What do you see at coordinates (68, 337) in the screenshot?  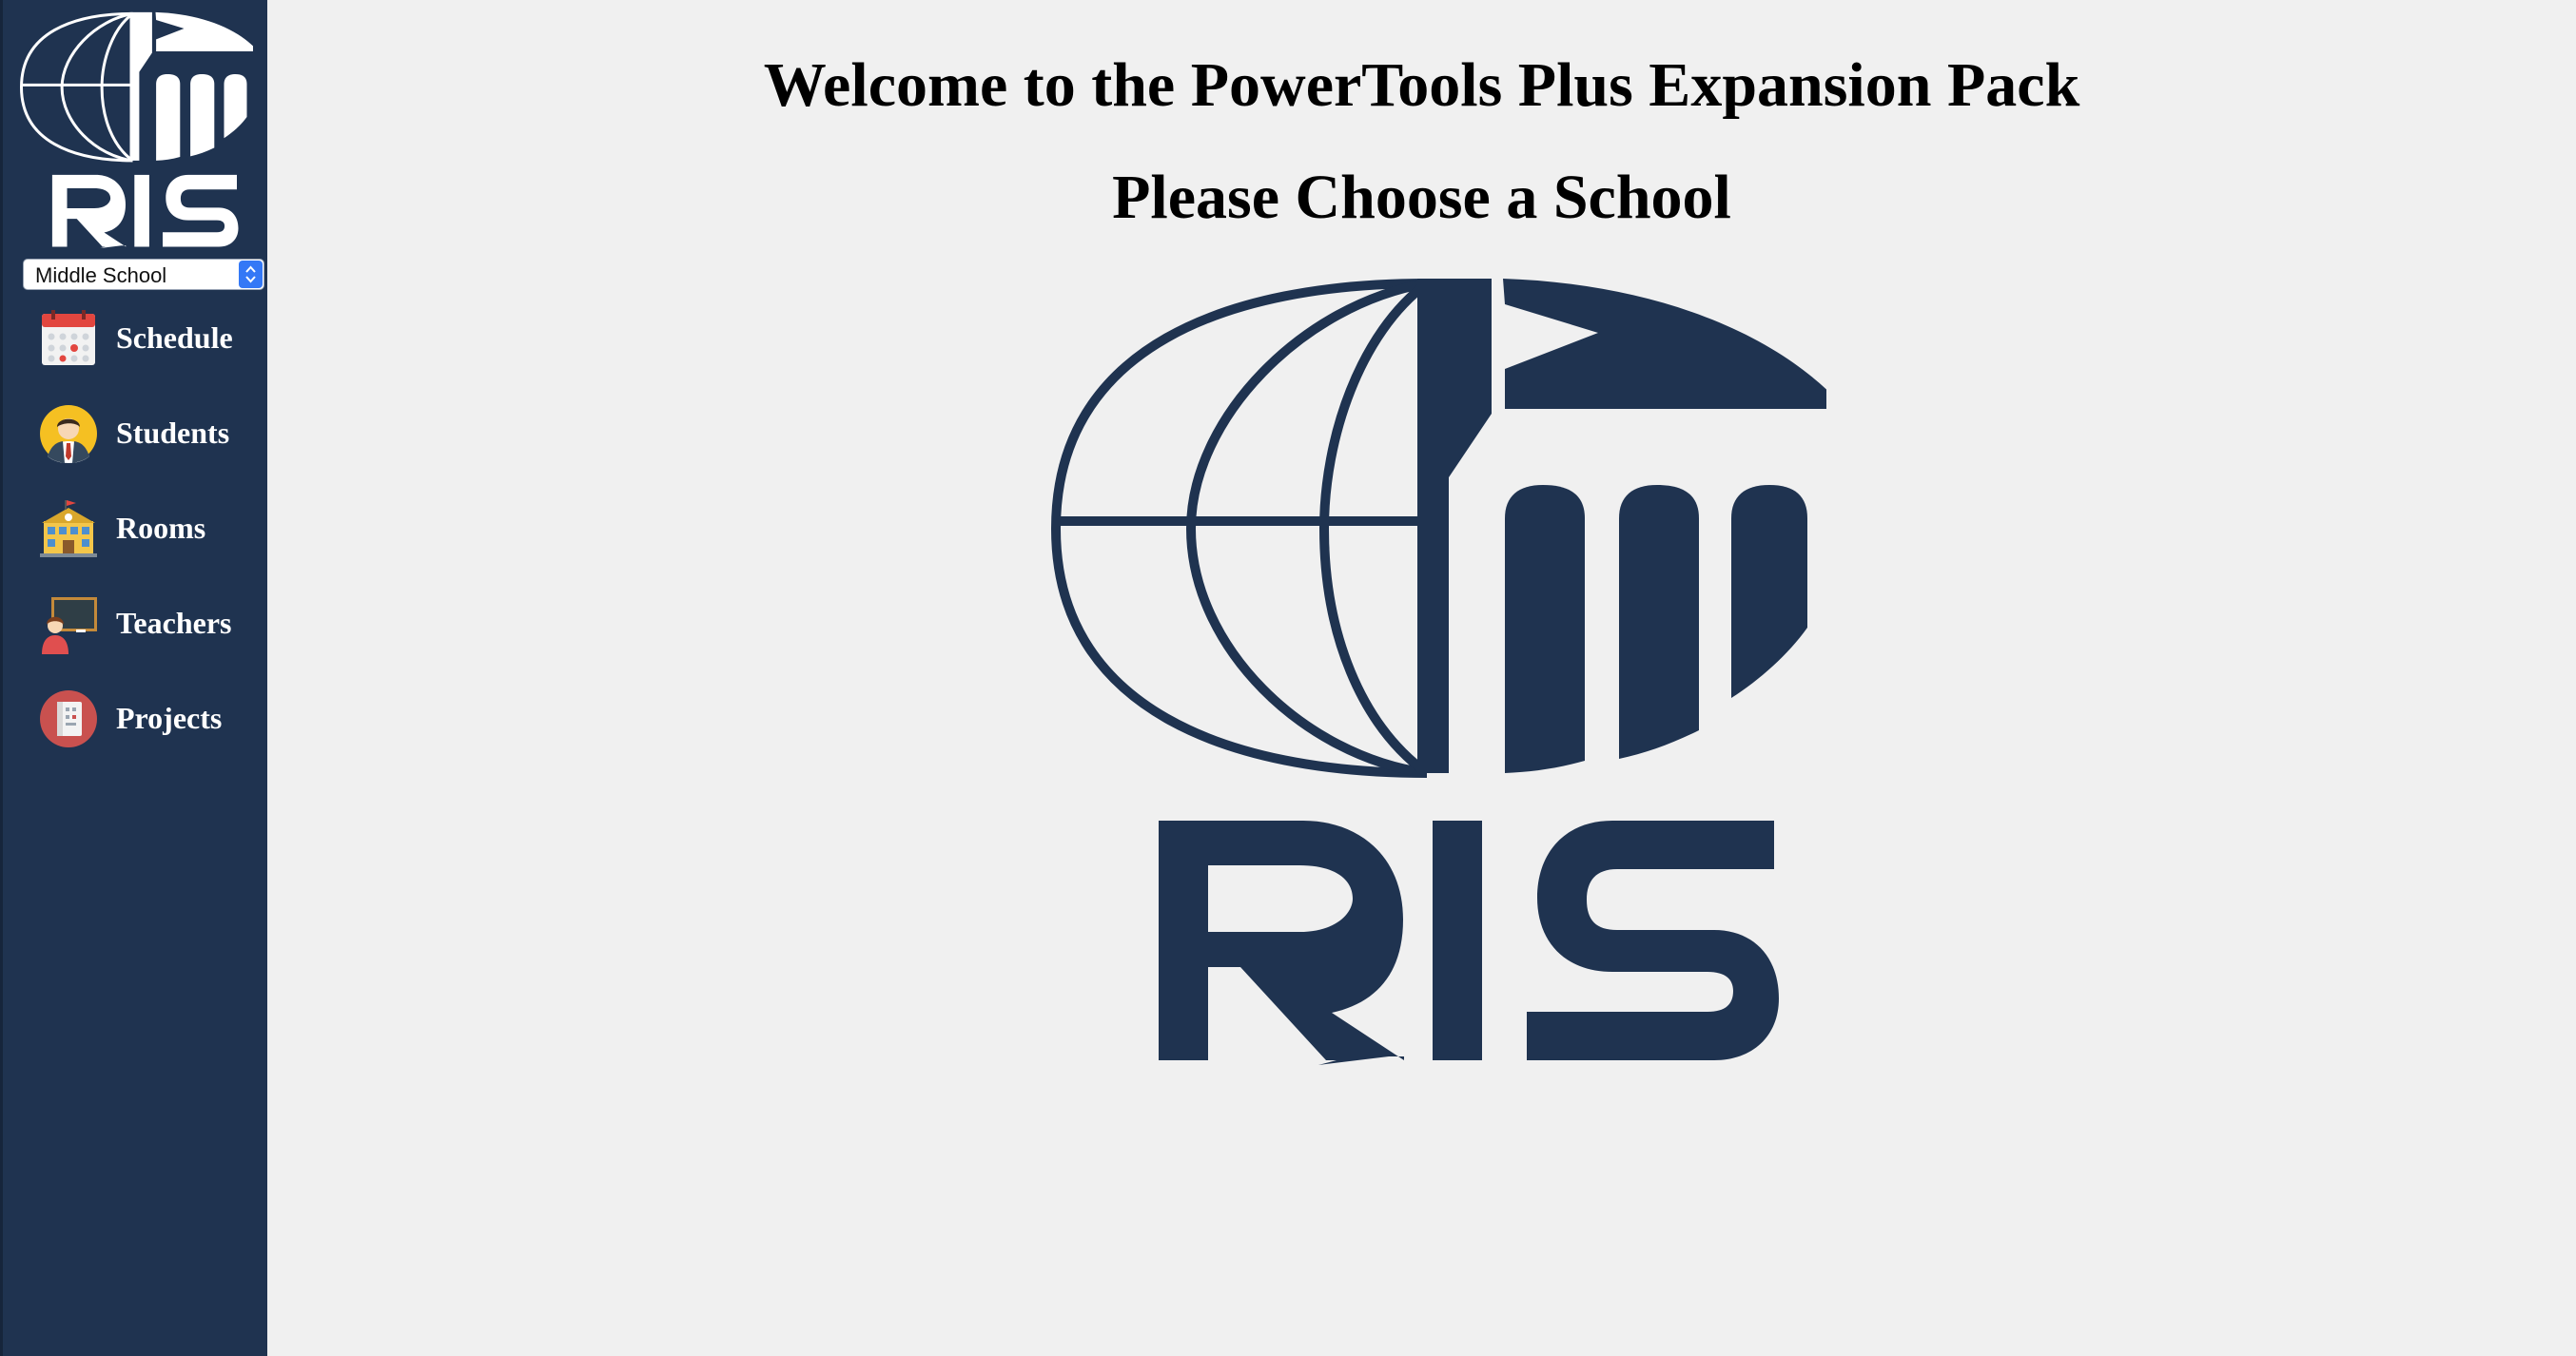 I see `calendar-icon` at bounding box center [68, 337].